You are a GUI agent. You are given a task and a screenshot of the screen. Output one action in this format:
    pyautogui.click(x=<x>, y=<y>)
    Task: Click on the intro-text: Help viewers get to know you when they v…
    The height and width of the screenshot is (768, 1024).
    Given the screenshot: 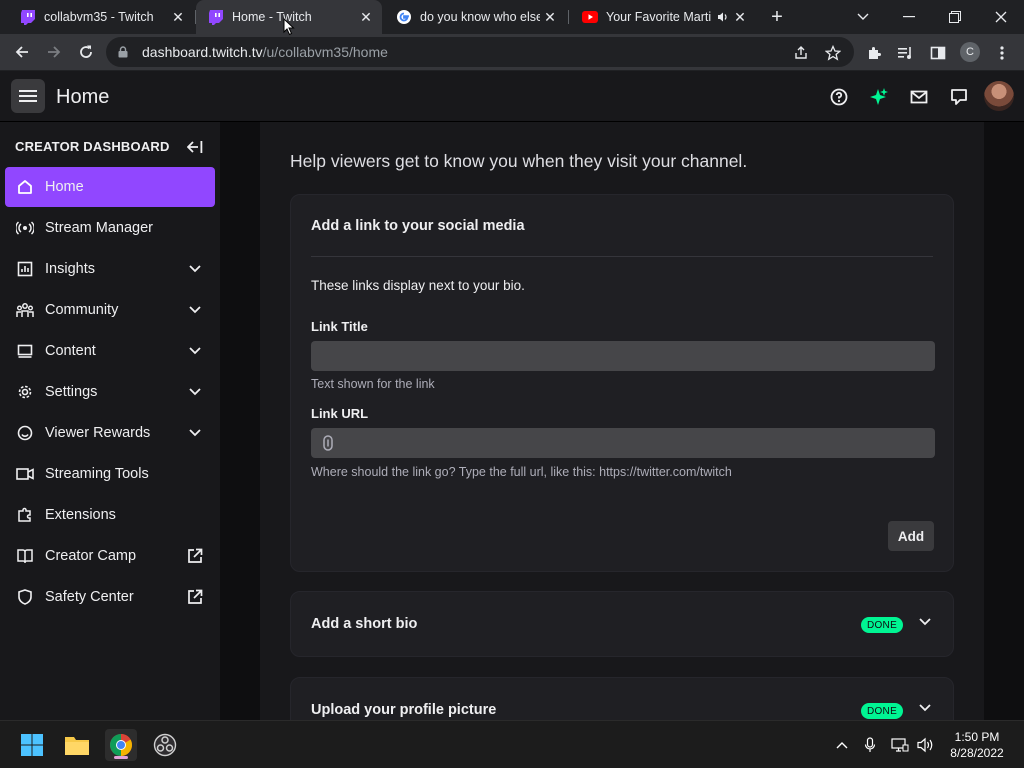 What is the action you would take?
    pyautogui.click(x=519, y=161)
    